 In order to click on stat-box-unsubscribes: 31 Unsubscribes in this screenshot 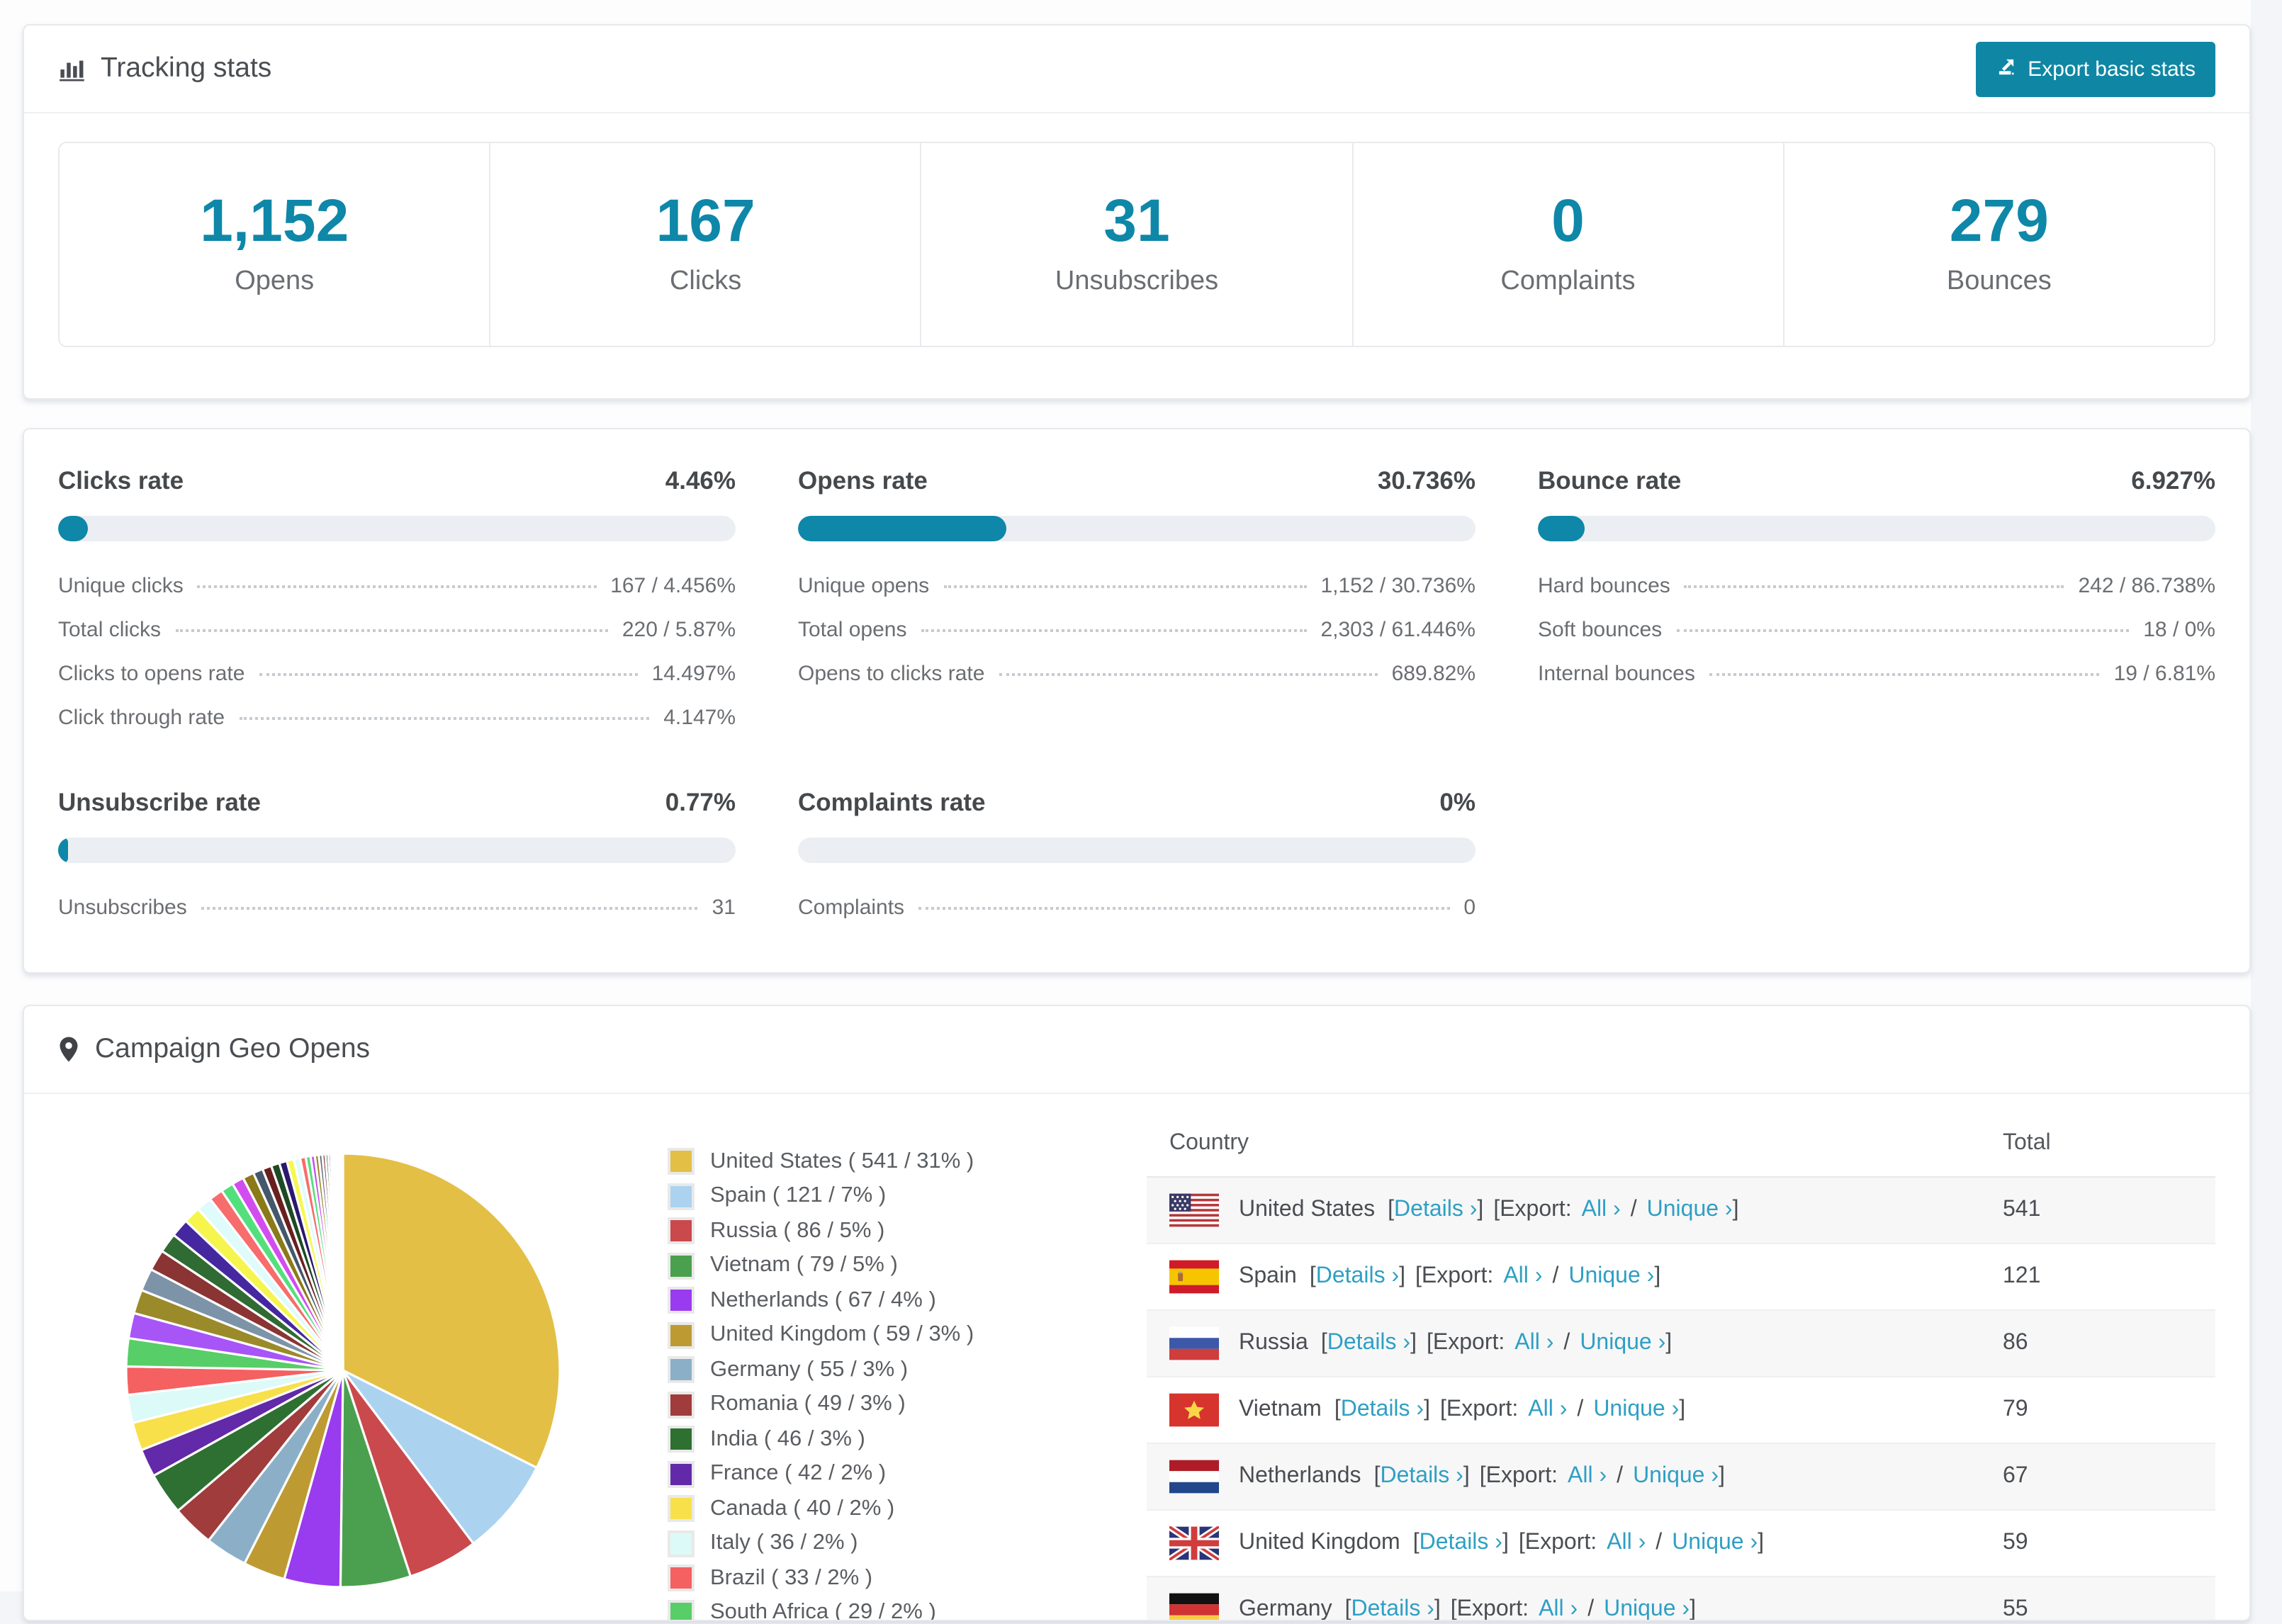, I will do `click(1138, 244)`.